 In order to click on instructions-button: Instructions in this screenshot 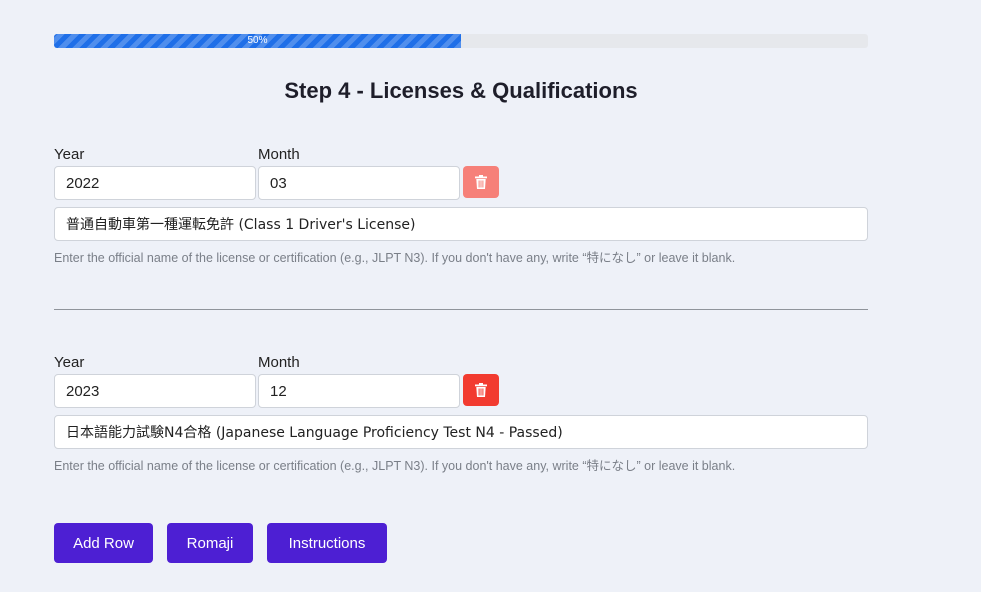, I will do `click(327, 543)`.